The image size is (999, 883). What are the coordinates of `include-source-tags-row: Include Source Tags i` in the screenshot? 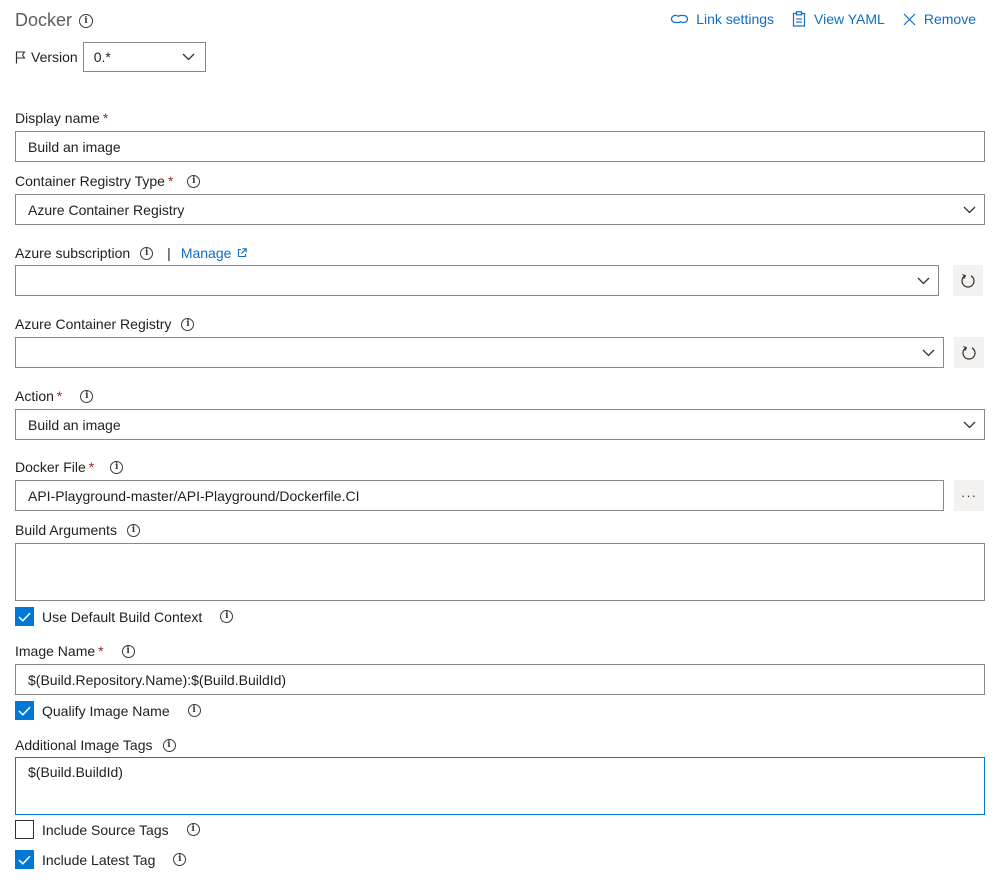 It's located at (107, 829).